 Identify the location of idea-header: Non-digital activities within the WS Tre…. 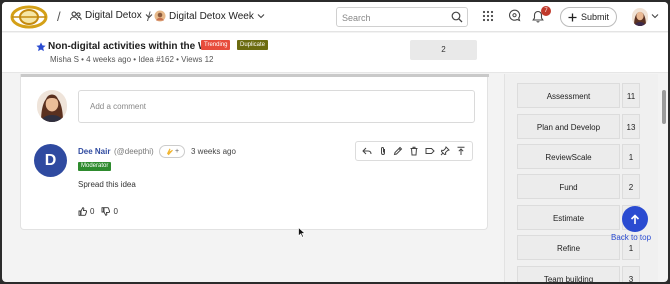
(335, 53).